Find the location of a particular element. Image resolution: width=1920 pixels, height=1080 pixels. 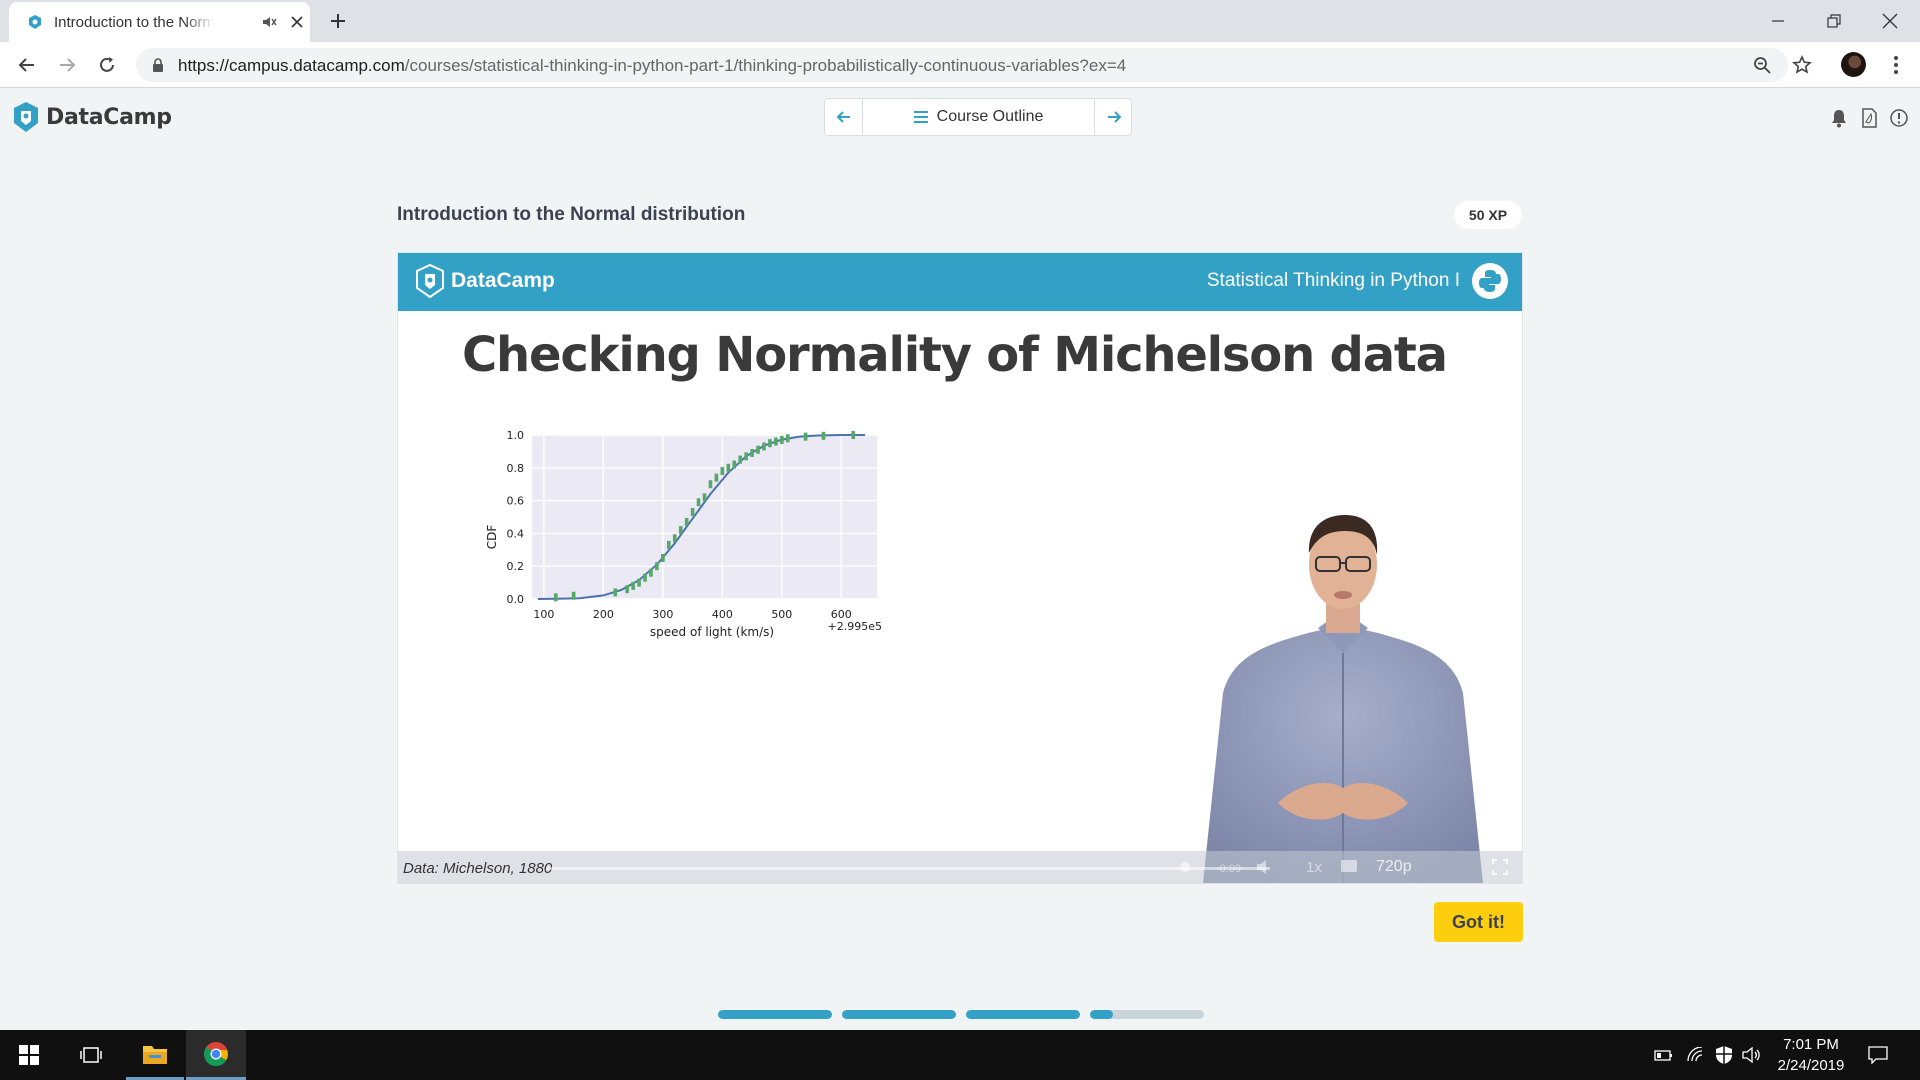

course-outline-button: Course Outline is located at coordinates (978, 117).